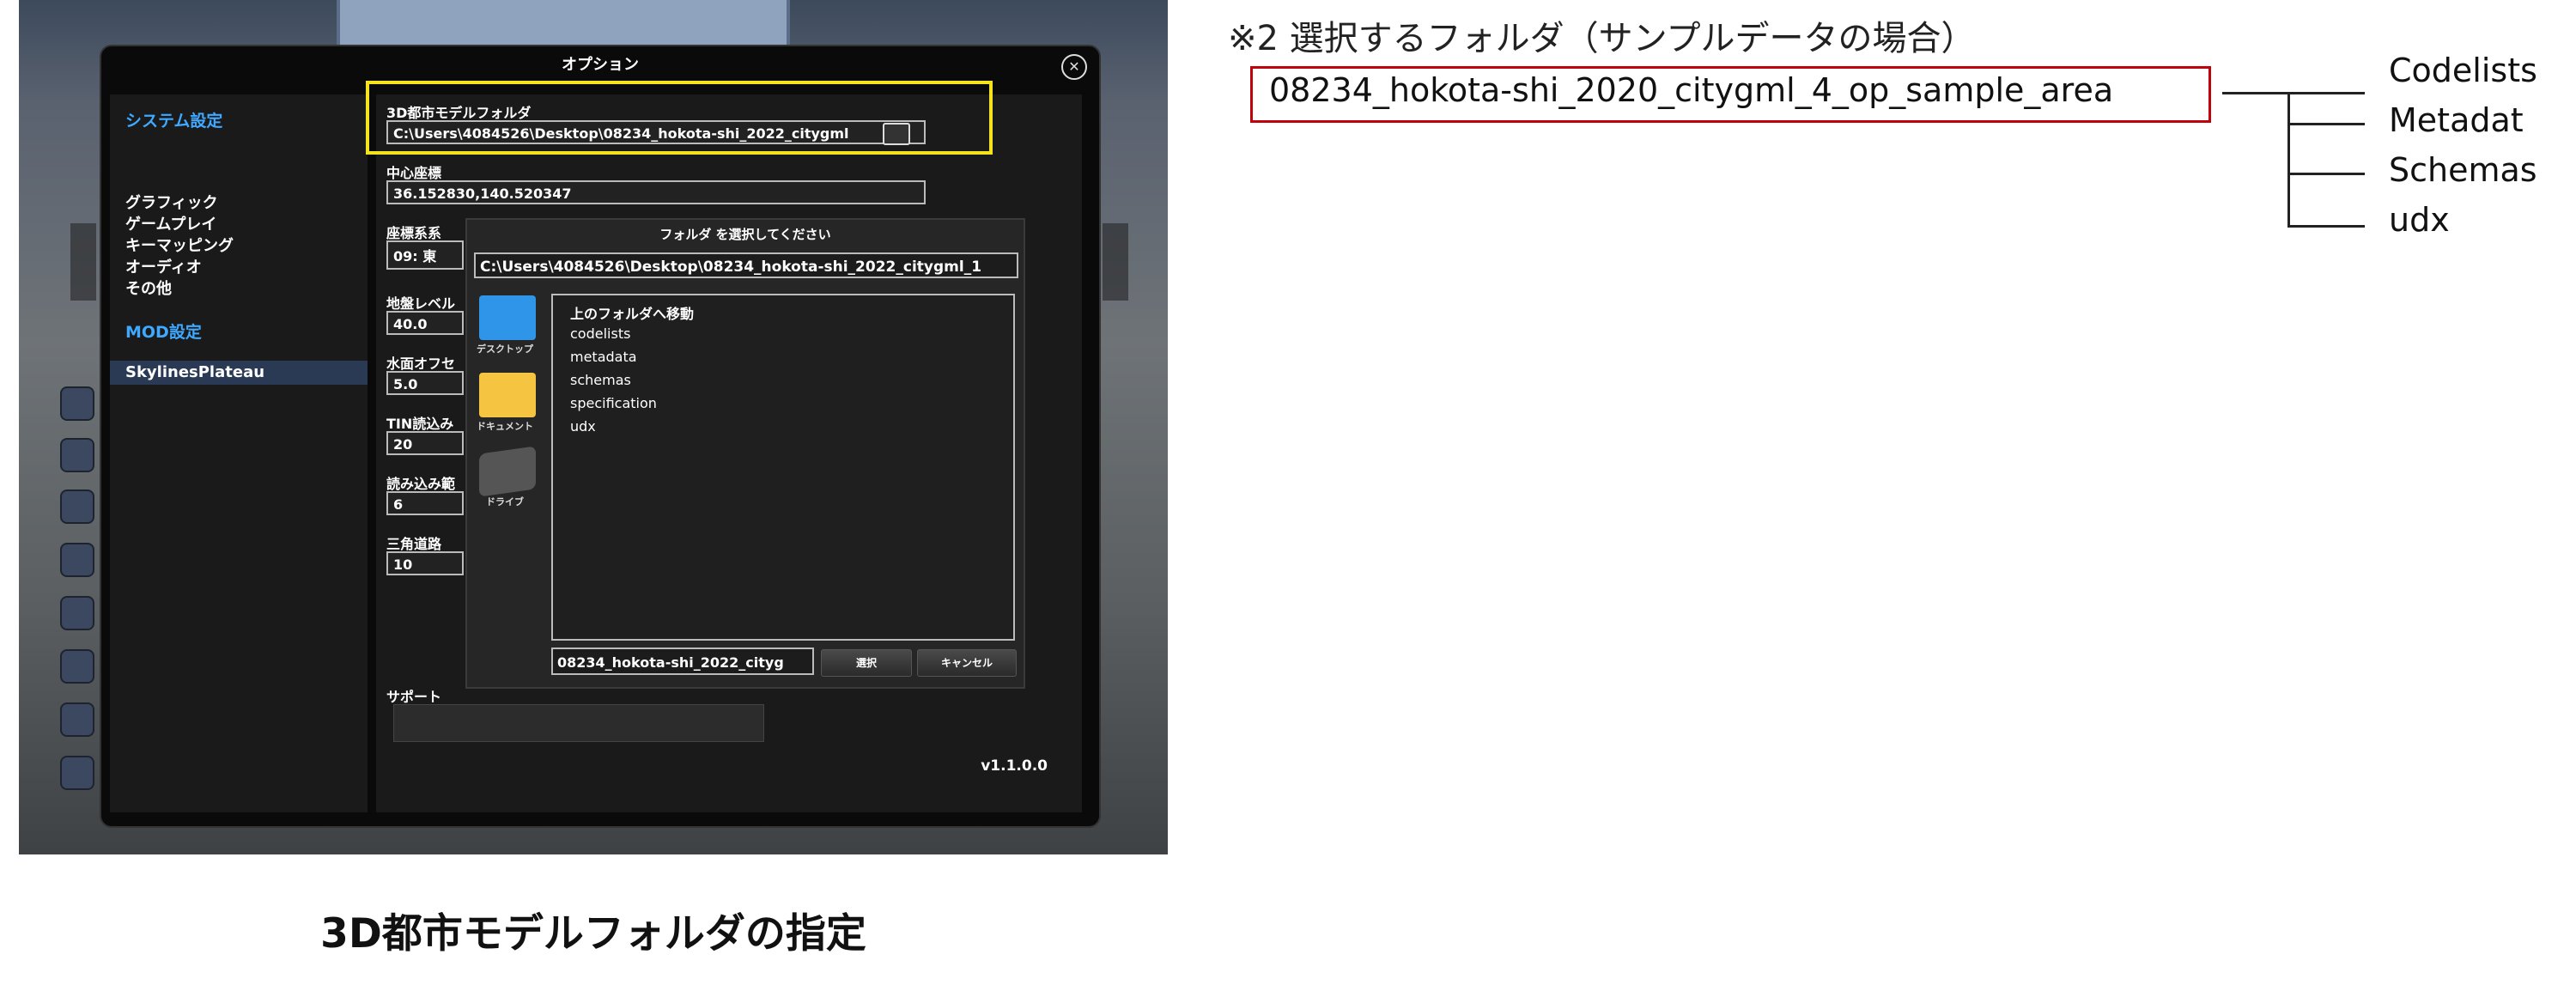 The height and width of the screenshot is (985, 2576). I want to click on drive-icon, so click(508, 471).